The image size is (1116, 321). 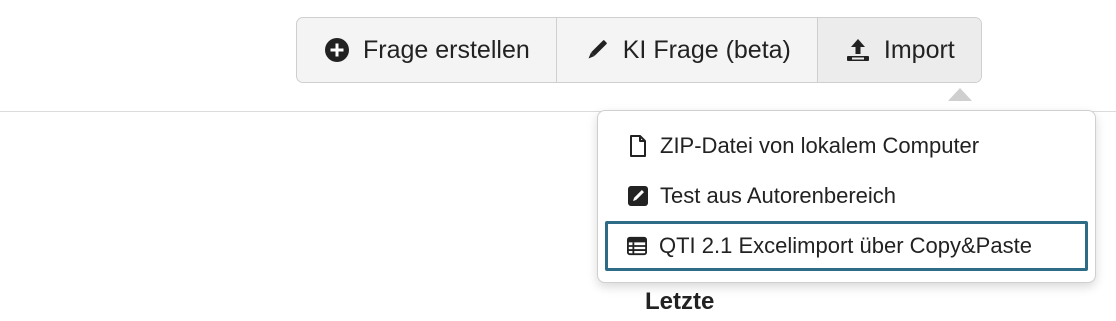 I want to click on menu-item-label: Test aus Autorenbereich, so click(x=778, y=195).